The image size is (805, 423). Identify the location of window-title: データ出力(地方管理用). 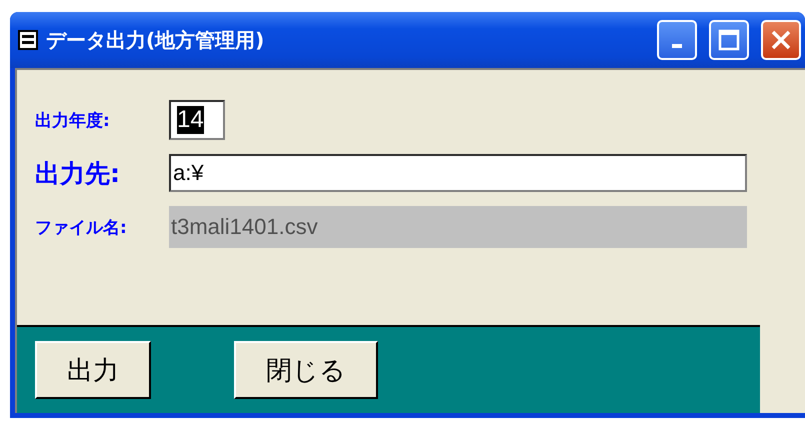
(156, 40).